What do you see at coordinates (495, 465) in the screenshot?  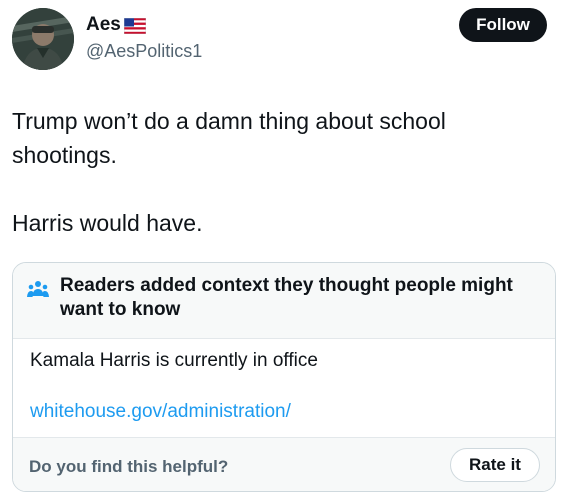 I see `rate-it-button: Rate it` at bounding box center [495, 465].